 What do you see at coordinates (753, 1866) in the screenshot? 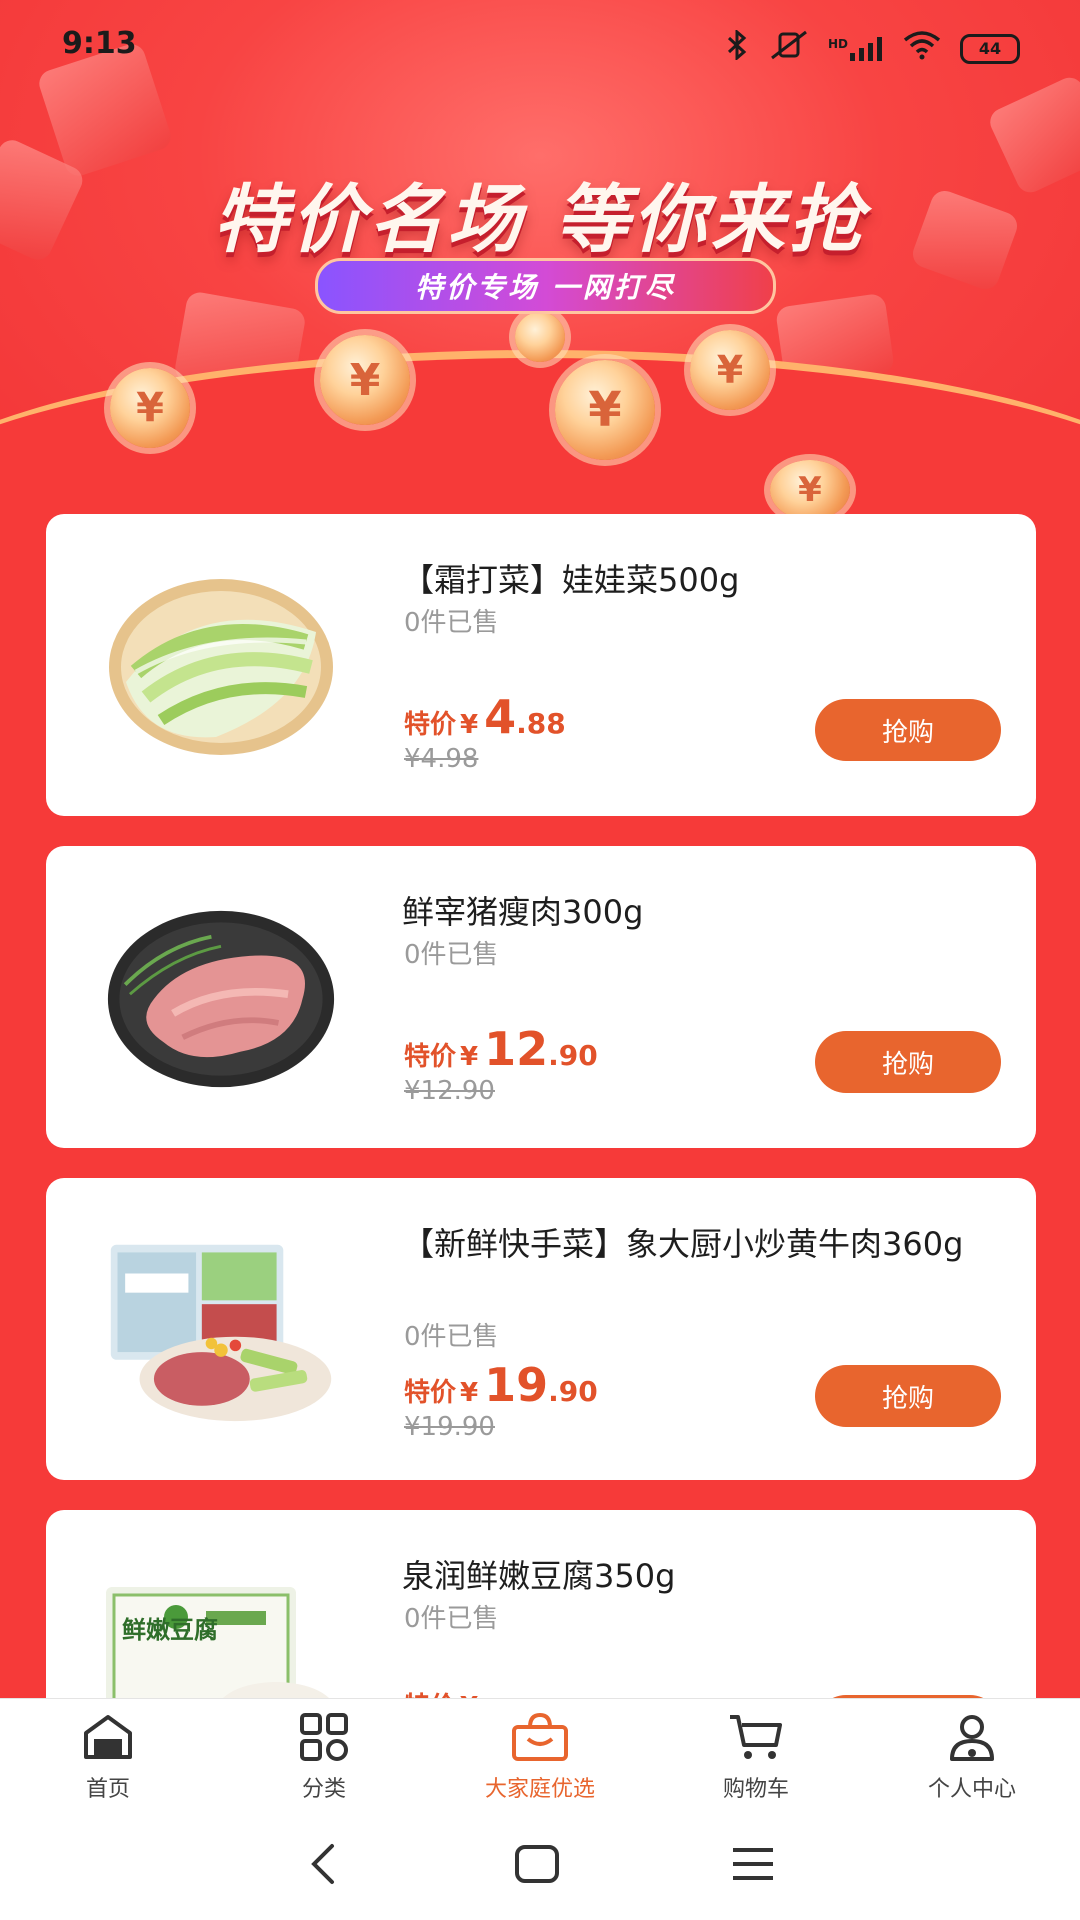
I see `menu-icon` at bounding box center [753, 1866].